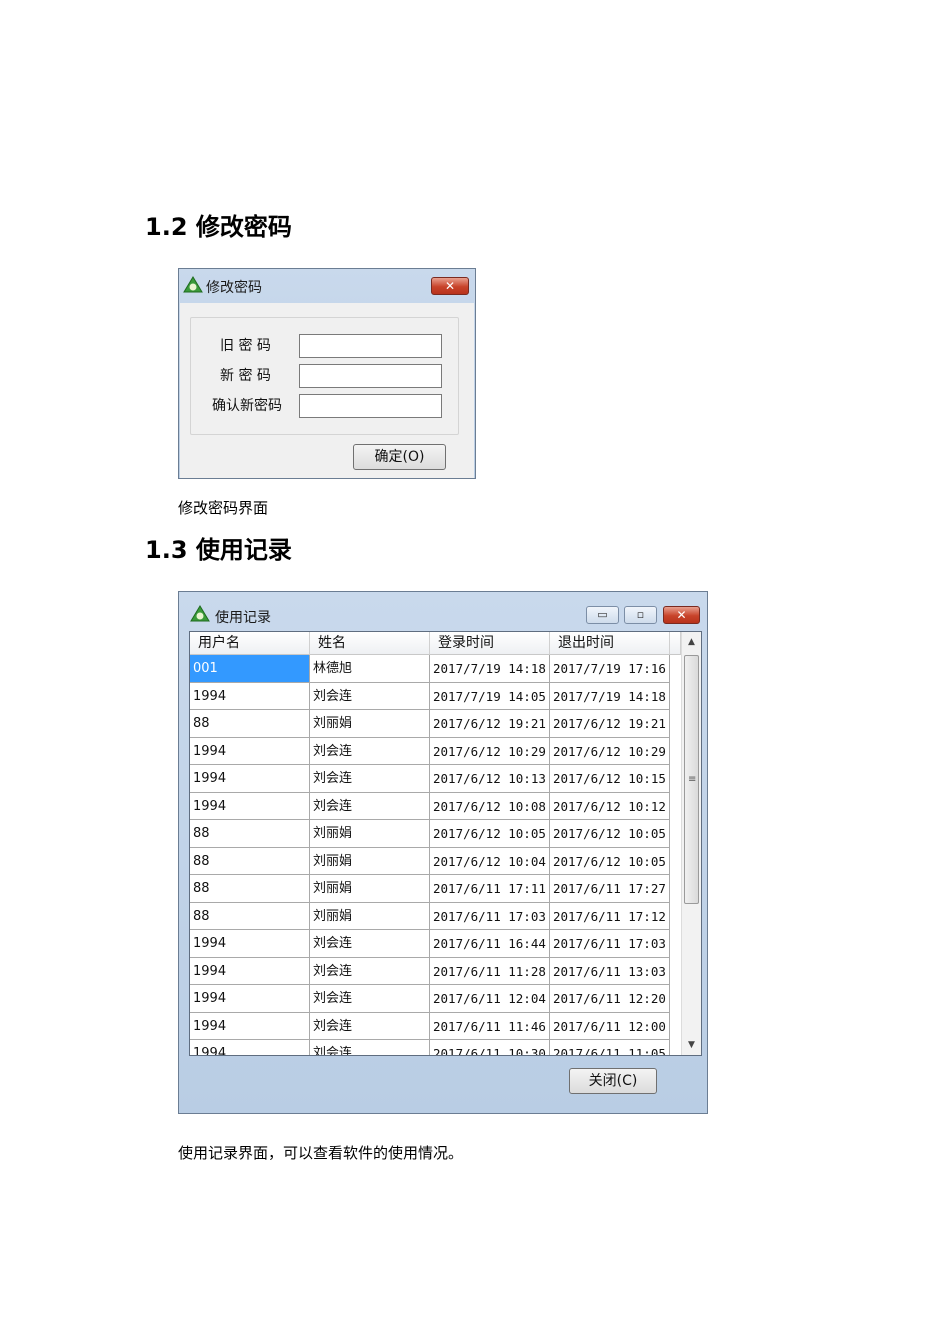 The height and width of the screenshot is (1344, 950). I want to click on table-row: 88 刘丽娟 2017/6/12 10:05 2017/6/12 10:05, so click(435, 834).